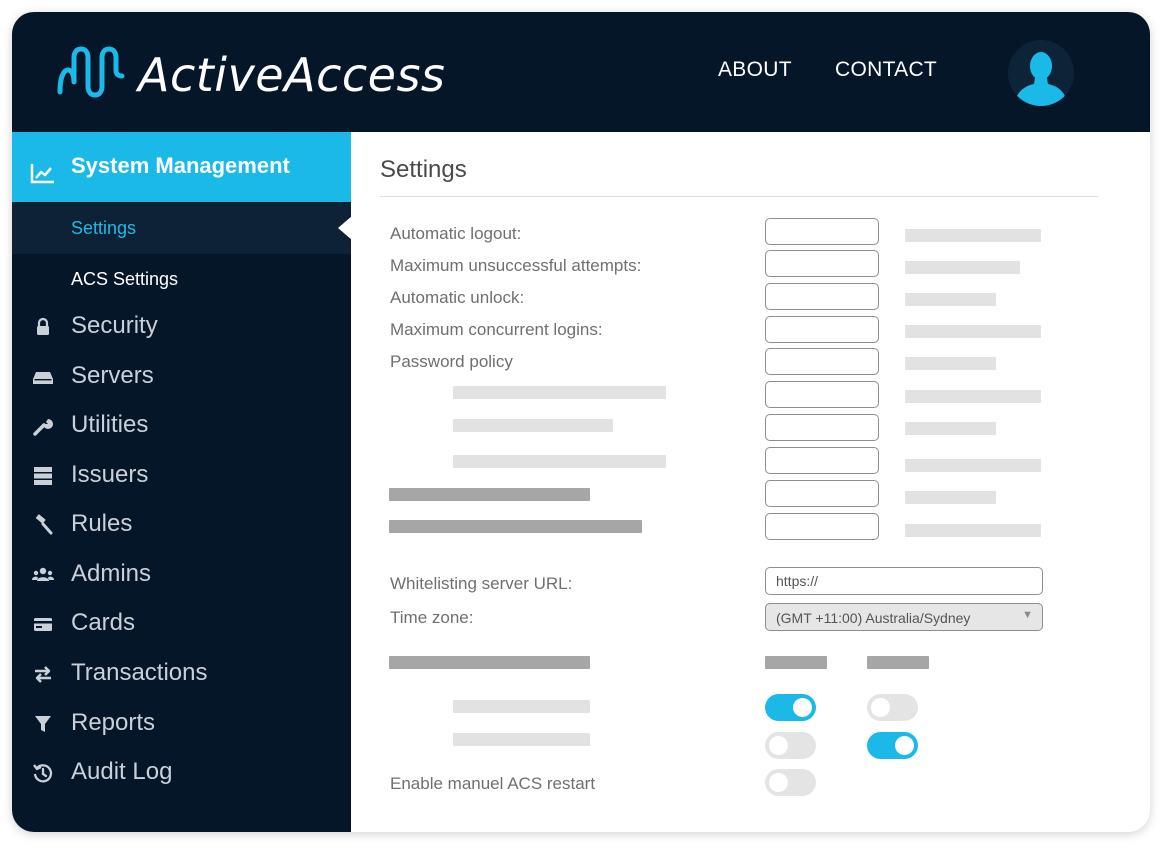  Describe the element at coordinates (181, 772) in the screenshot. I see `sidebar-item-audit-log: Audit Log` at that location.